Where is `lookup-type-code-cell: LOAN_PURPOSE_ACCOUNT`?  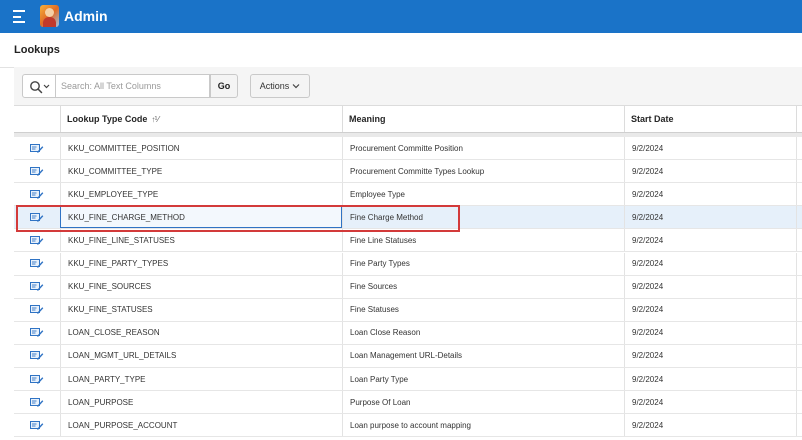
lookup-type-code-cell: LOAN_PURPOSE_ACCOUNT is located at coordinates (201, 425).